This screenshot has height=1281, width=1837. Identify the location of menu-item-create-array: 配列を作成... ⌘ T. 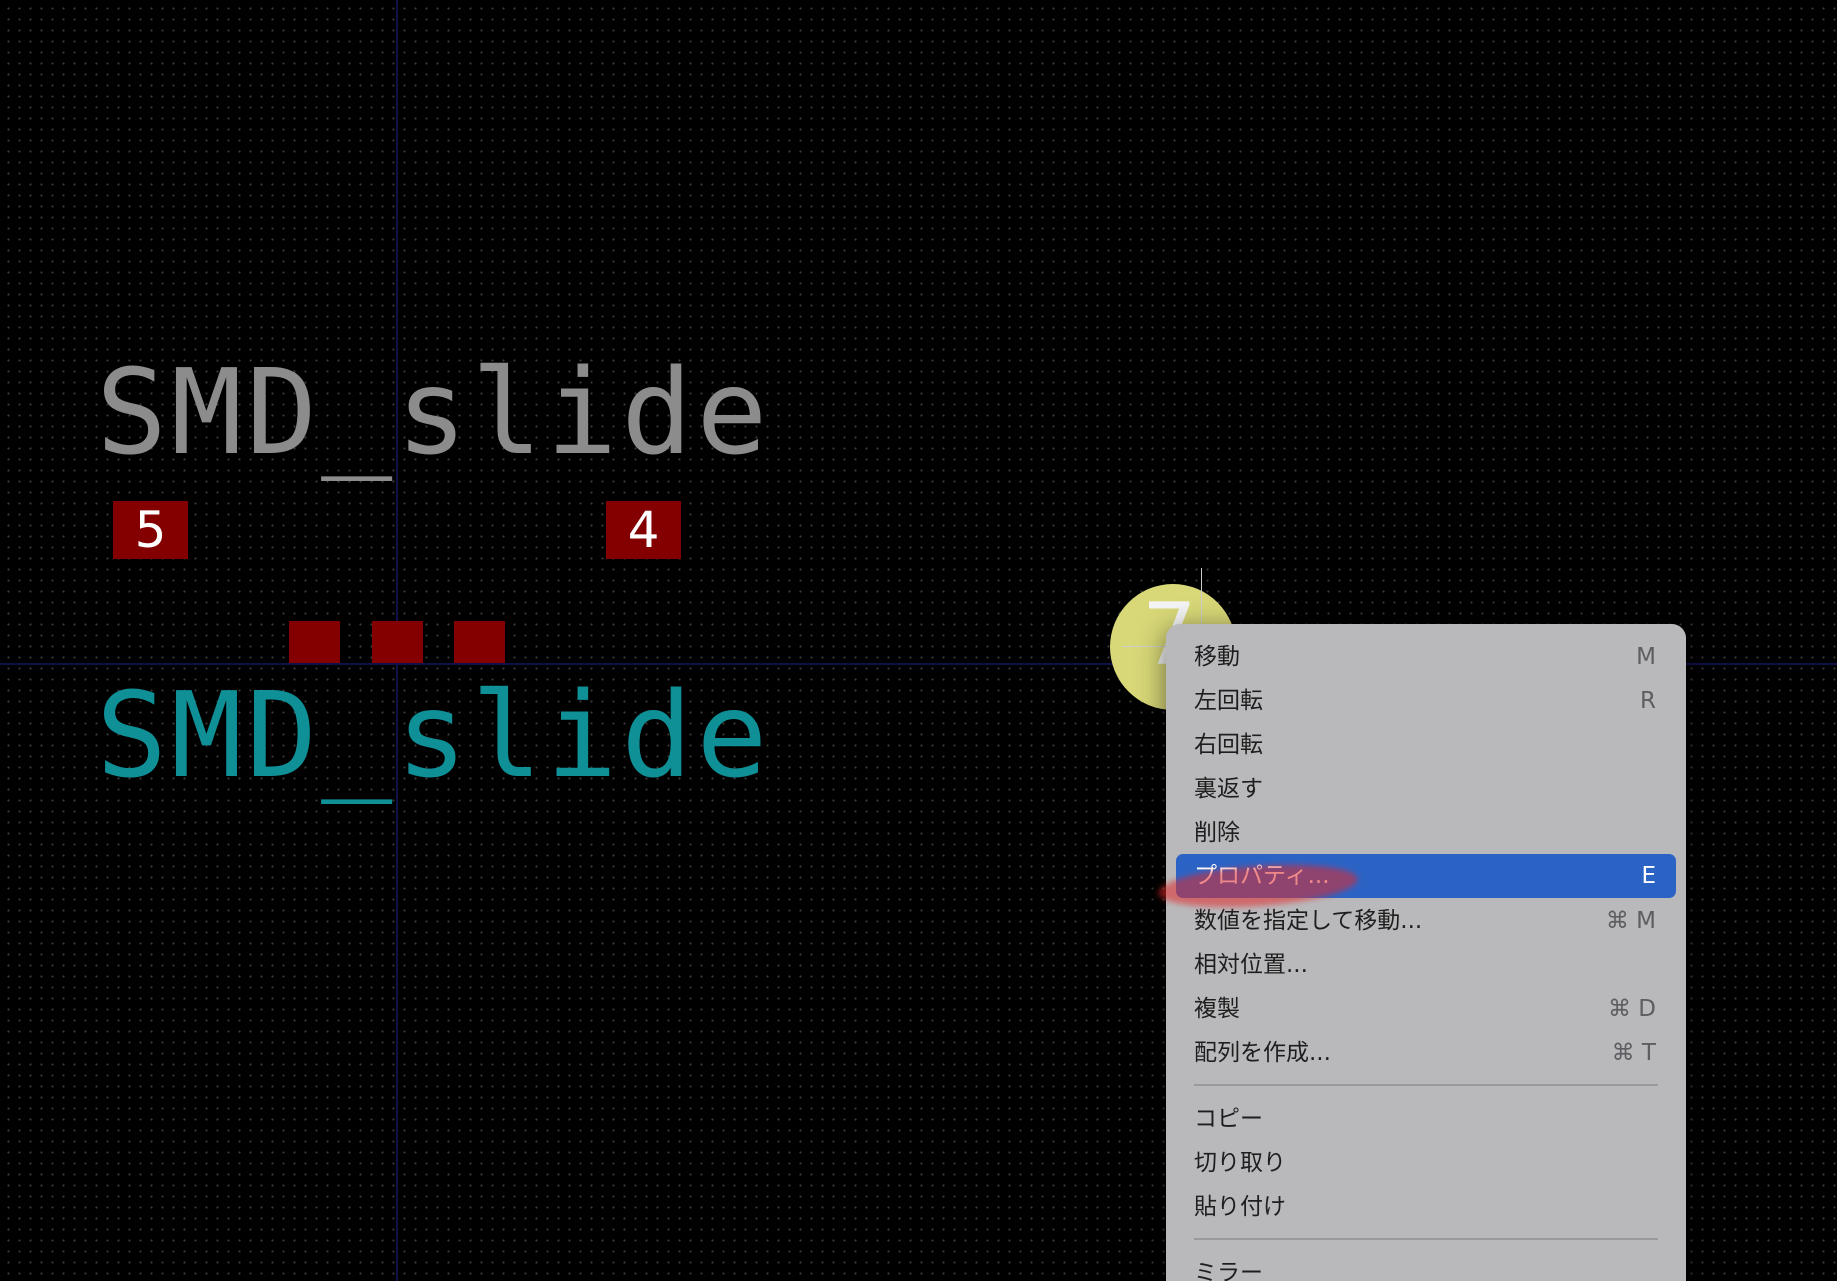
(1426, 1053).